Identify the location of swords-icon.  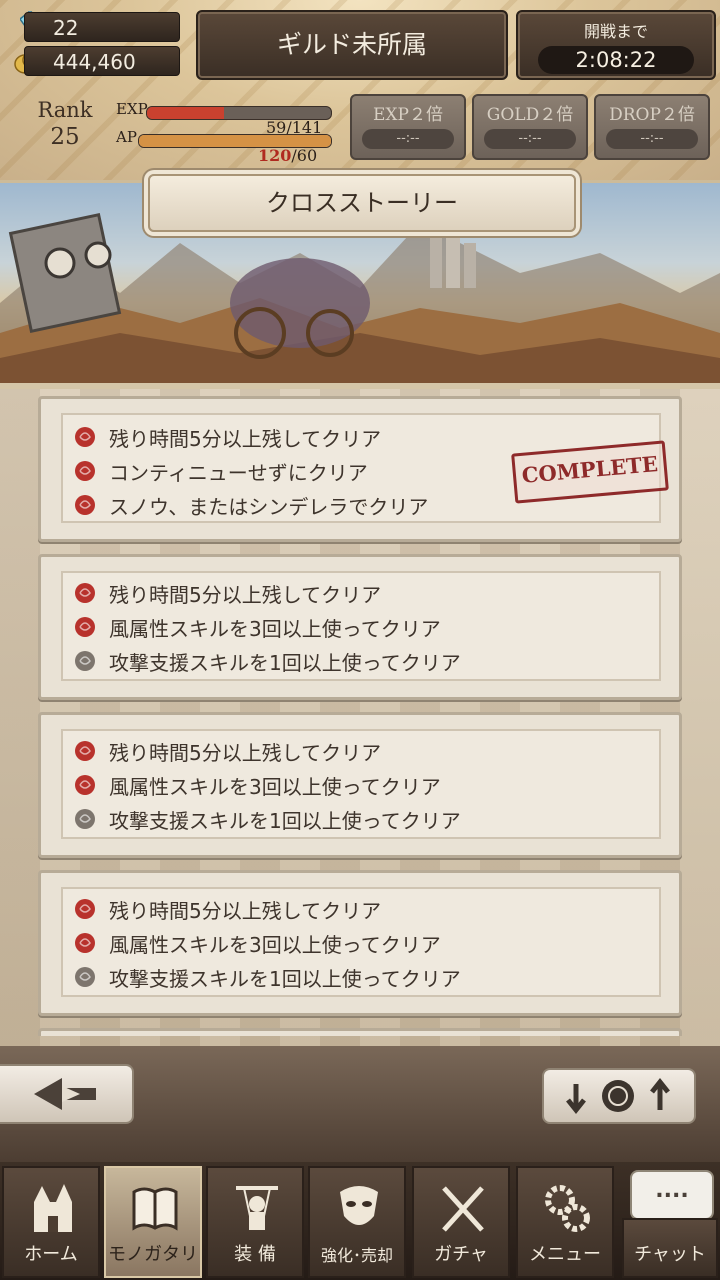
(463, 1209).